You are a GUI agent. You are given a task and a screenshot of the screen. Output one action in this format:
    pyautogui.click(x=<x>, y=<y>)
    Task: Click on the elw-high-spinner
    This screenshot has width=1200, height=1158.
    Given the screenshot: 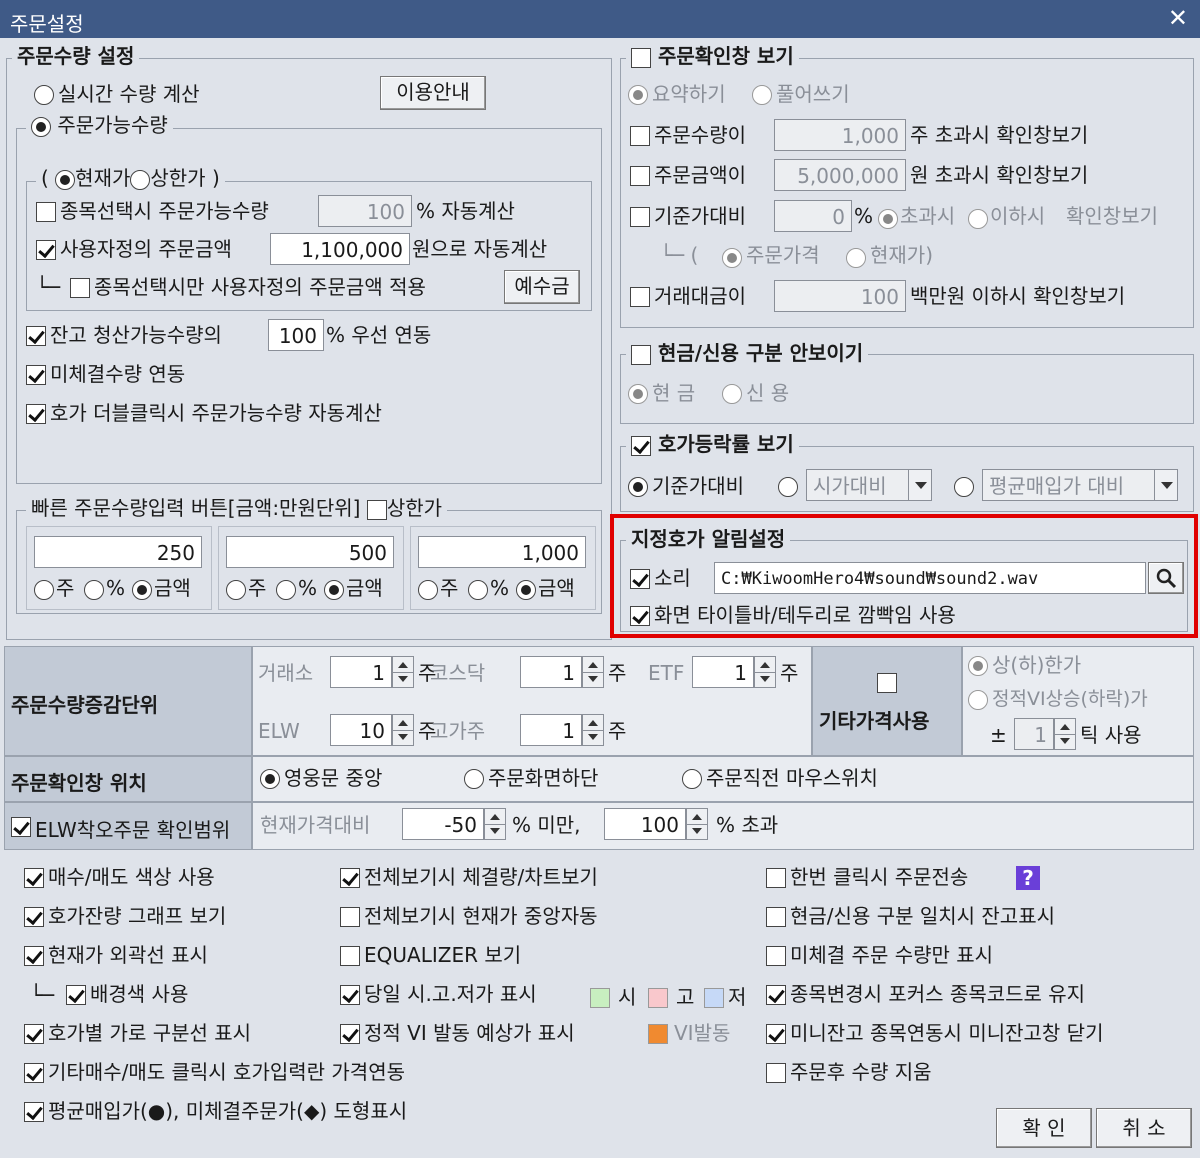 What is the action you would take?
    pyautogui.click(x=697, y=824)
    